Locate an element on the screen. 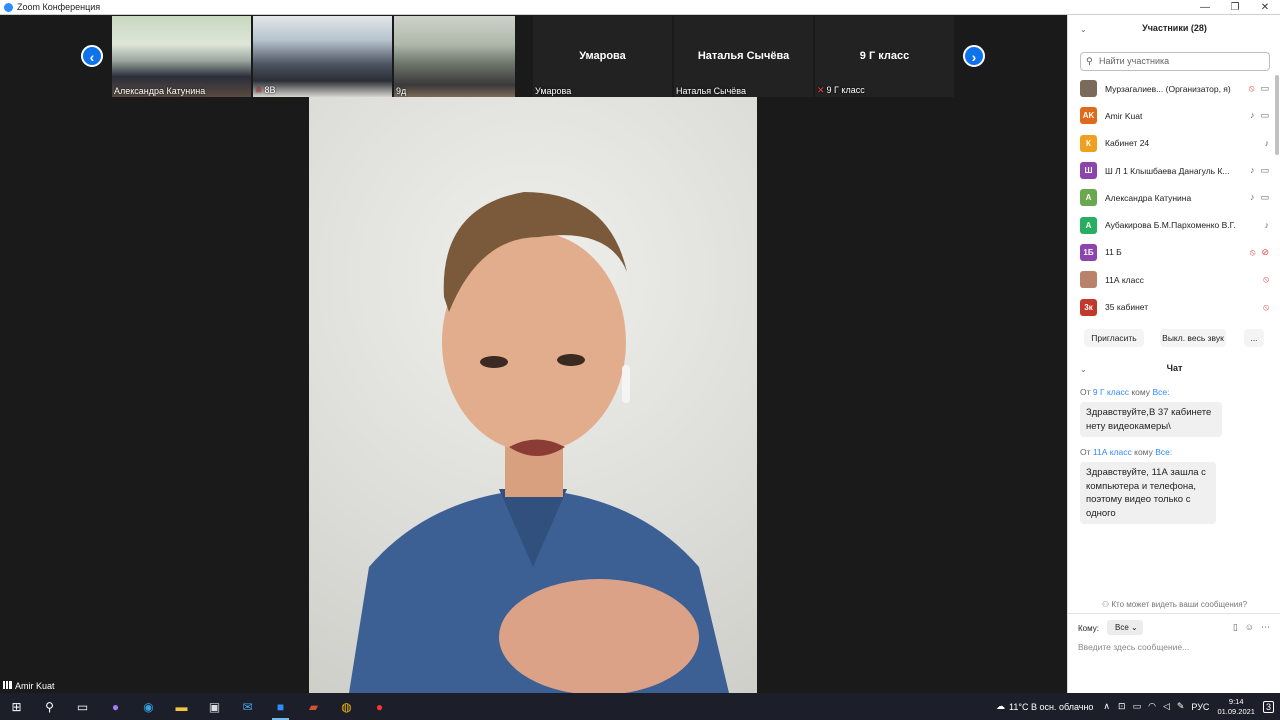 Image resolution: width=1280 pixels, height=720 pixels. input-icon: ✎ is located at coordinates (1181, 706).